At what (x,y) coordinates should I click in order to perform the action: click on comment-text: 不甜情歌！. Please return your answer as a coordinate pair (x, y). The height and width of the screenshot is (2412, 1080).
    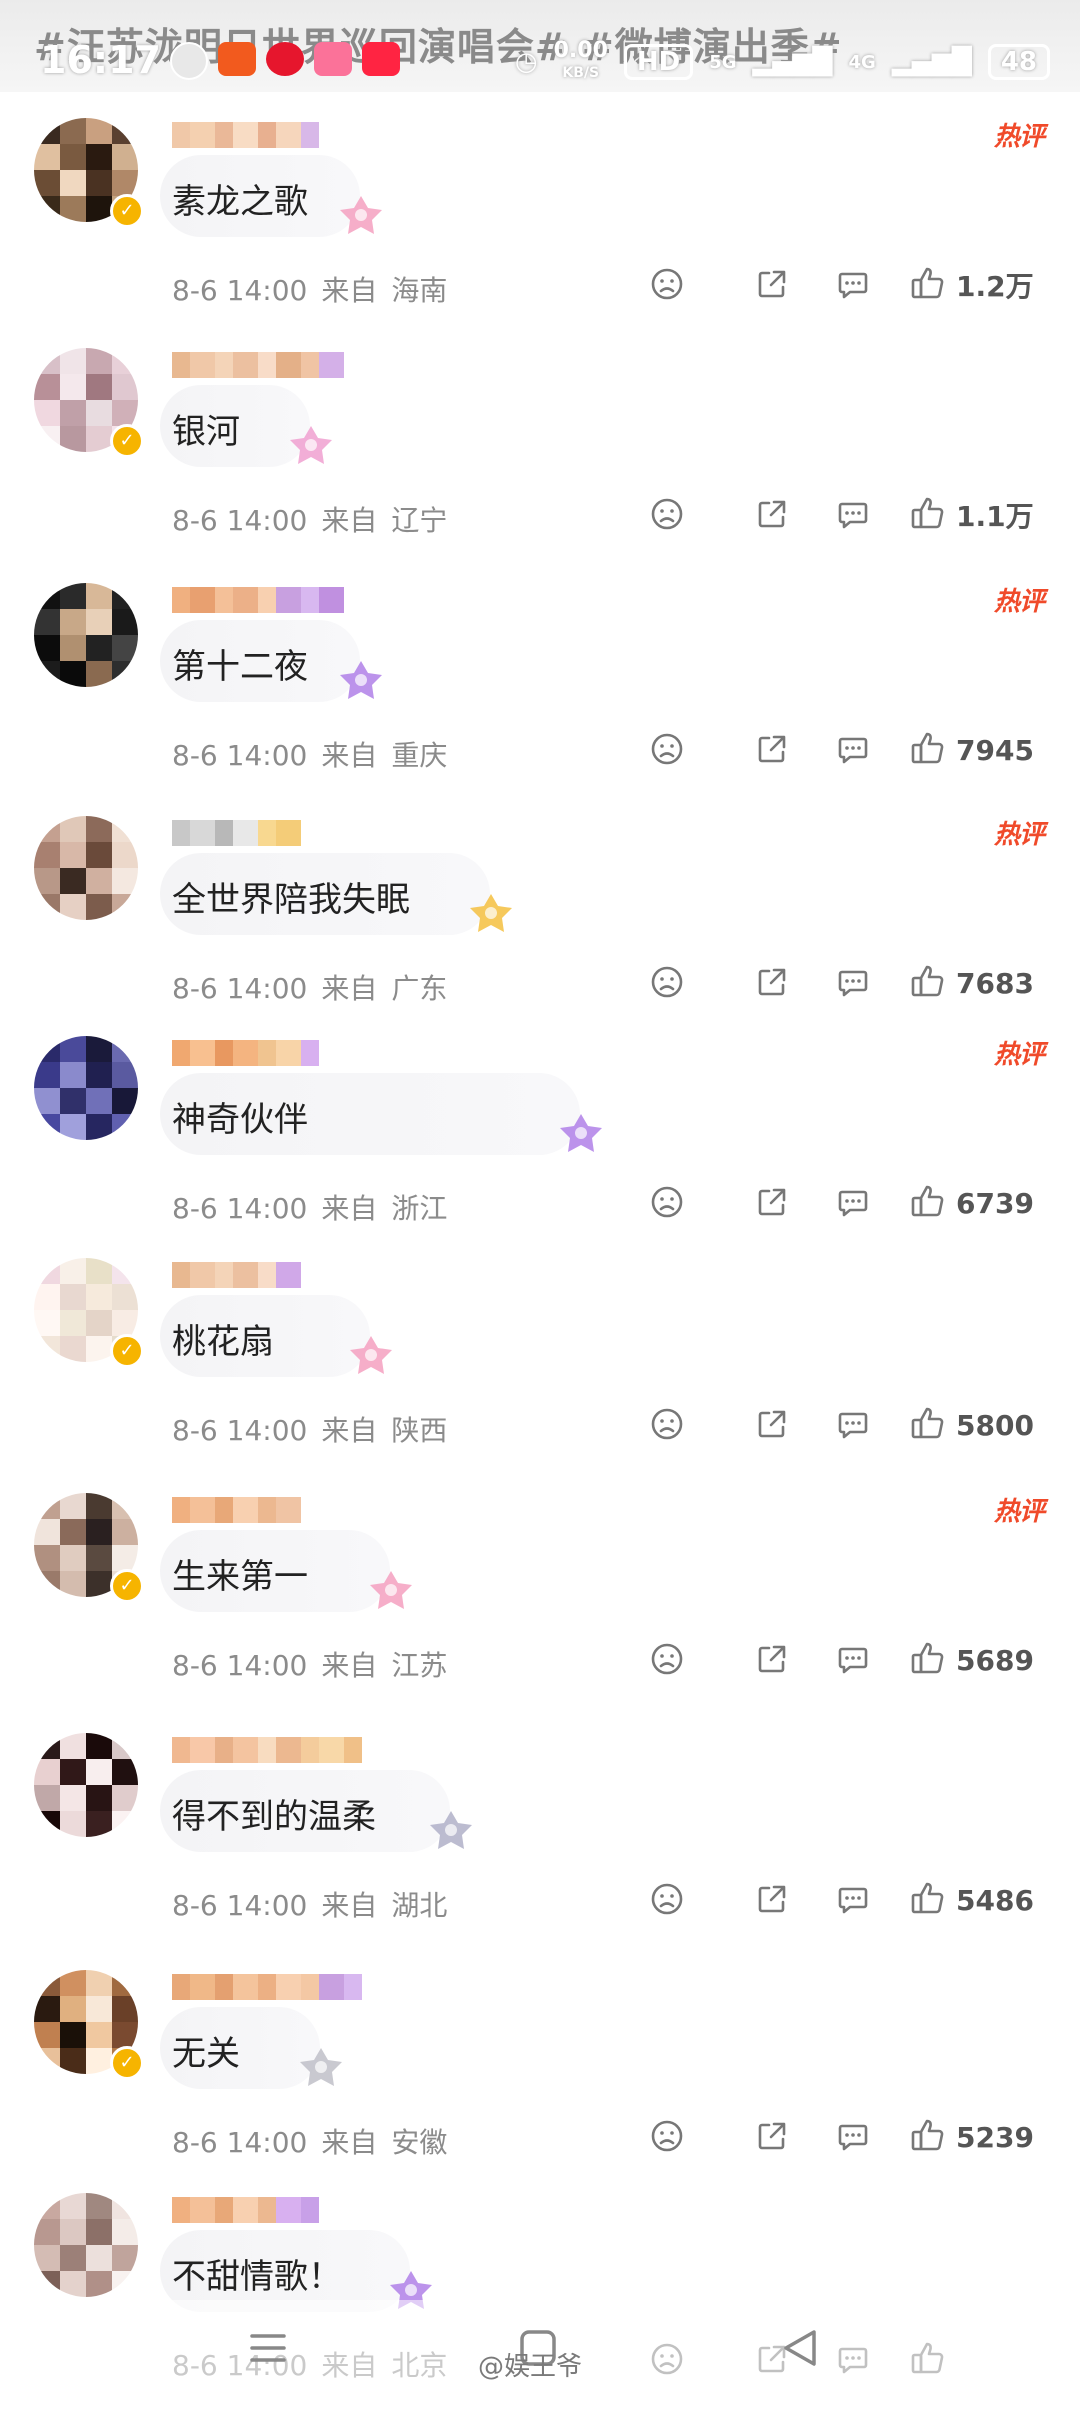
    Looking at the image, I should click on (257, 2273).